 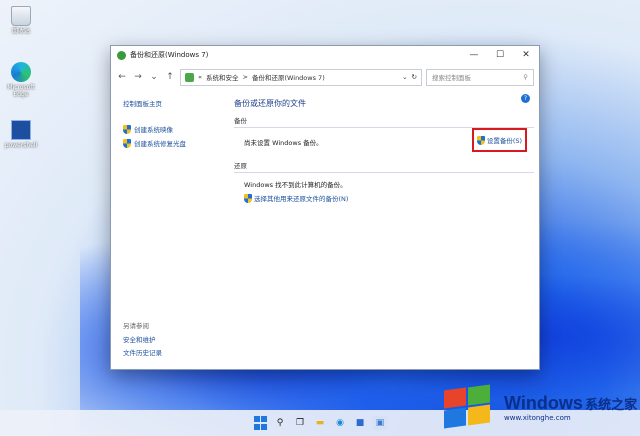 What do you see at coordinates (20, 31) in the screenshot?
I see `desktop-icon-label: 回收站` at bounding box center [20, 31].